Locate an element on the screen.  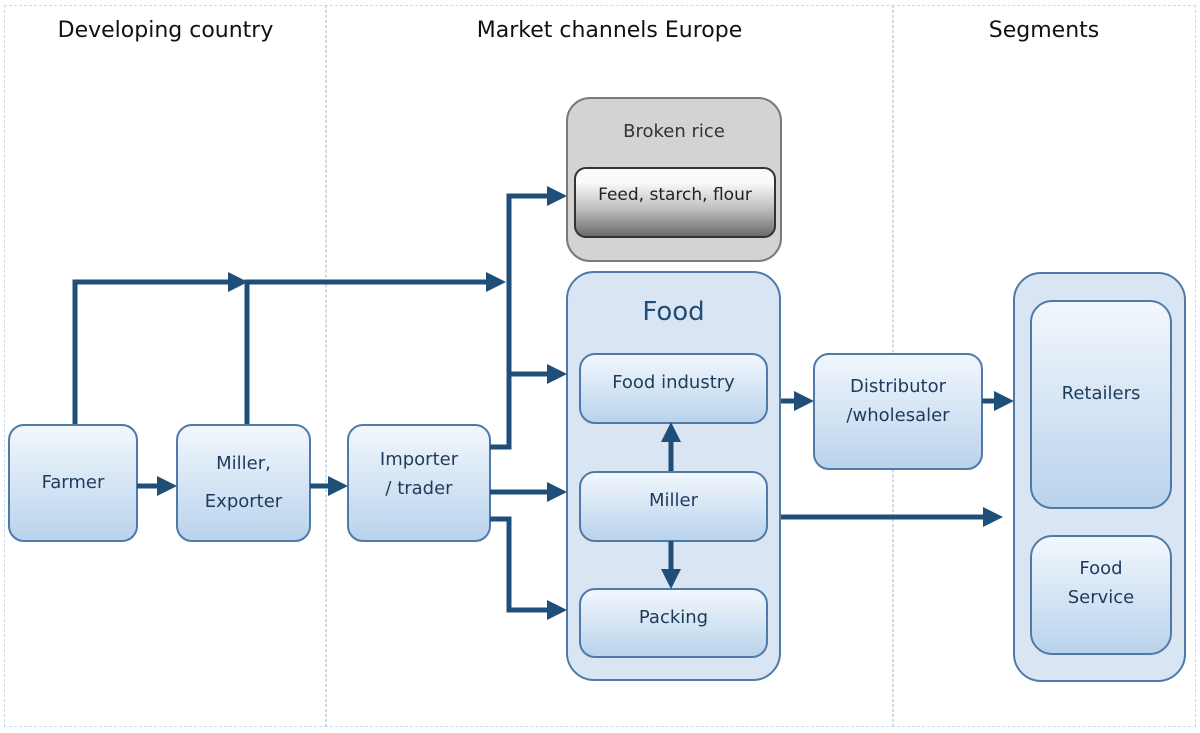
arrow-exporter-bypass is located at coordinates (375, 348).